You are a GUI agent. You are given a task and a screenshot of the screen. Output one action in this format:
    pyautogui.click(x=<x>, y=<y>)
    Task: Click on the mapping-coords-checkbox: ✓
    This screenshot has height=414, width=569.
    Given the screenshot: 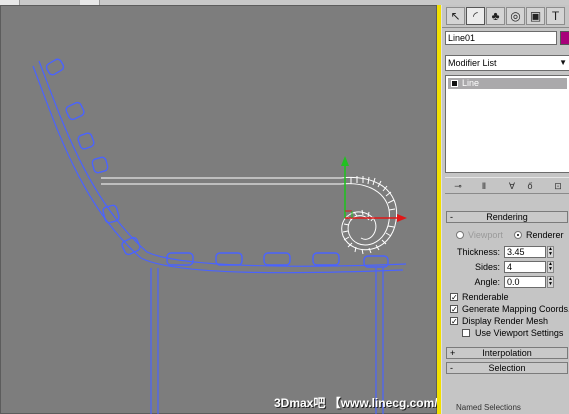 What is the action you would take?
    pyautogui.click(x=454, y=309)
    